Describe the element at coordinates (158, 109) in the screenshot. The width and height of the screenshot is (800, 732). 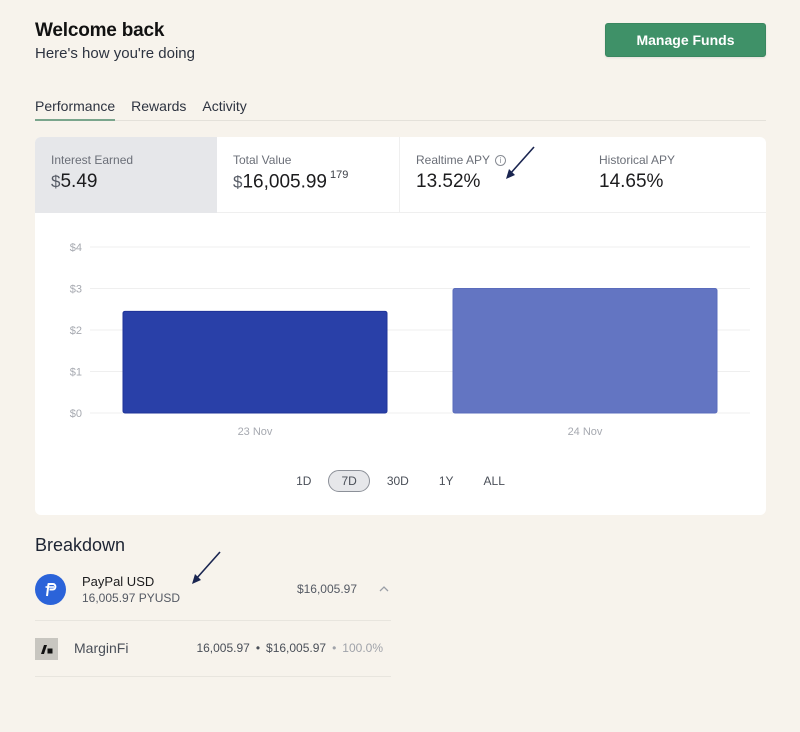
I see `tab-rewards: Rewards` at that location.